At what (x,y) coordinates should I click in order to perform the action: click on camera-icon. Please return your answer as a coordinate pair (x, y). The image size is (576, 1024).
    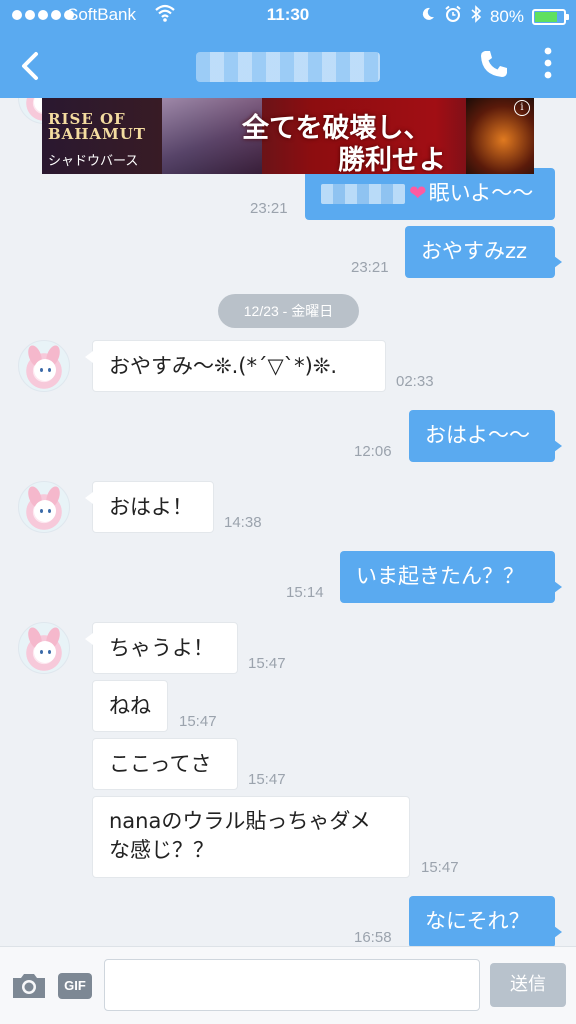
    Looking at the image, I should click on (29, 986).